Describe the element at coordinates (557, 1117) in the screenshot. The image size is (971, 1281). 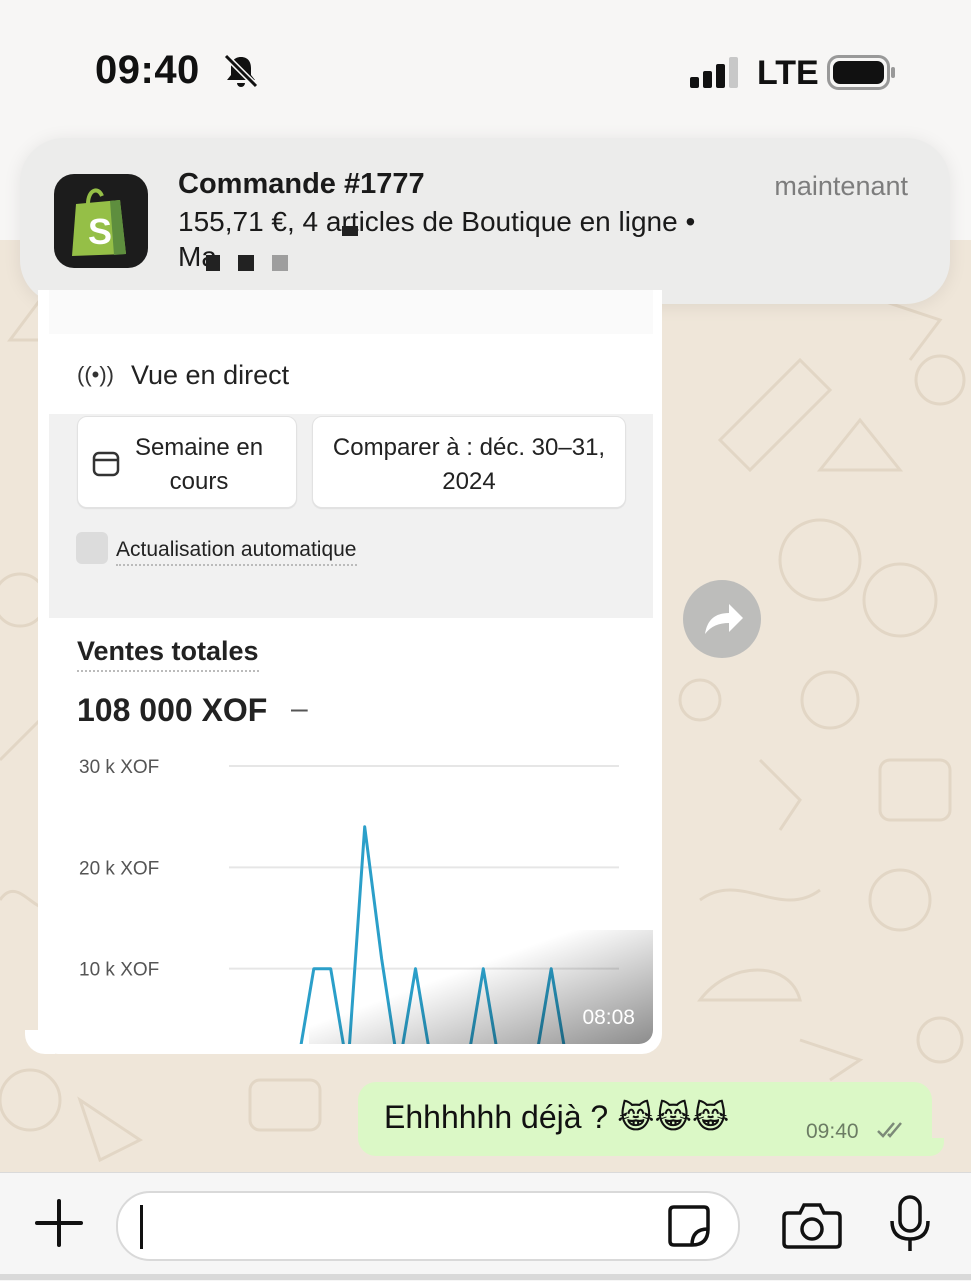
I see `outgoing-message-text: Ehhhhhh déjà ? 😹😹😹` at that location.